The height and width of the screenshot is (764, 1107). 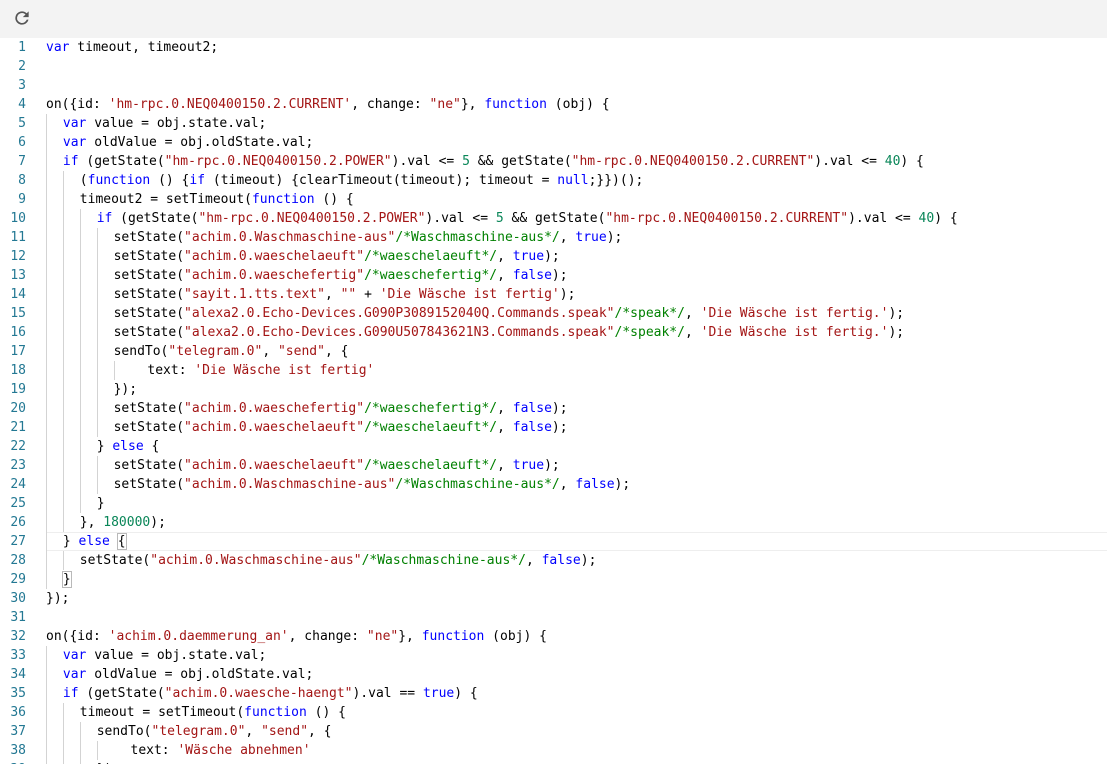 I want to click on code-token: ) {, so click(x=912, y=161).